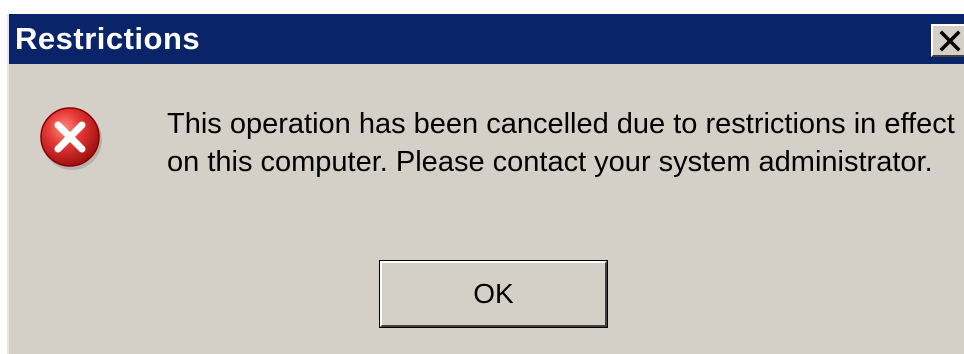  Describe the element at coordinates (486, 39) in the screenshot. I see `title-bar: Restrictions` at that location.